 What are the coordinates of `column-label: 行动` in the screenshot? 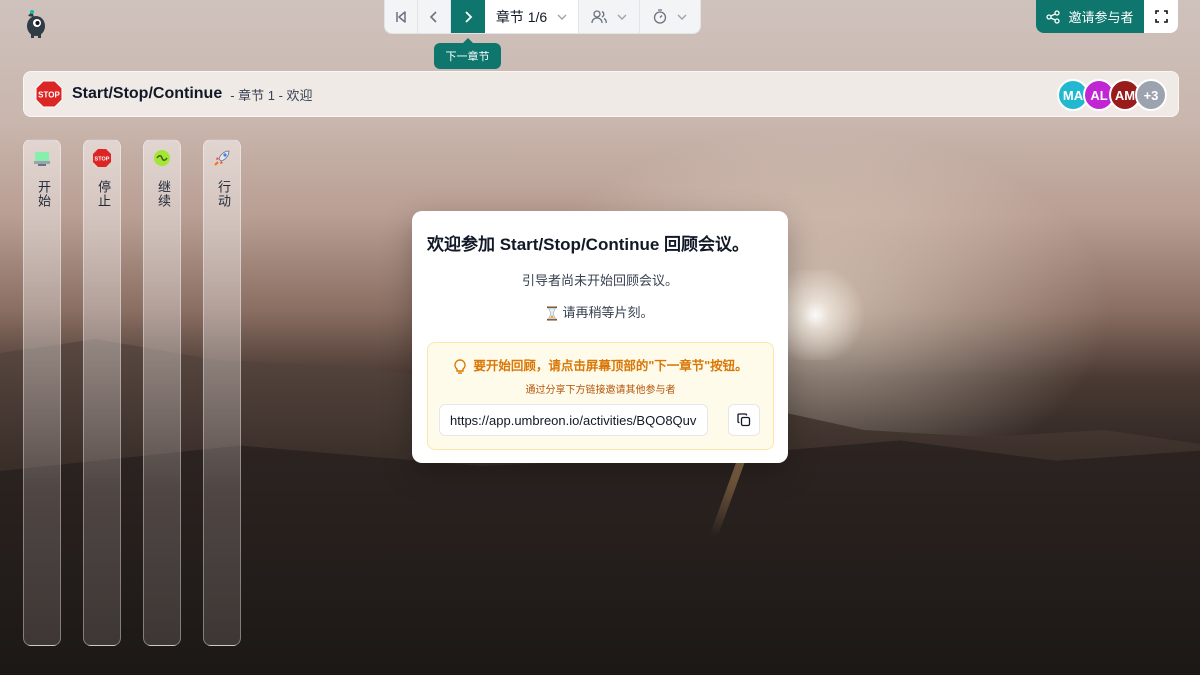 It's located at (223, 194).